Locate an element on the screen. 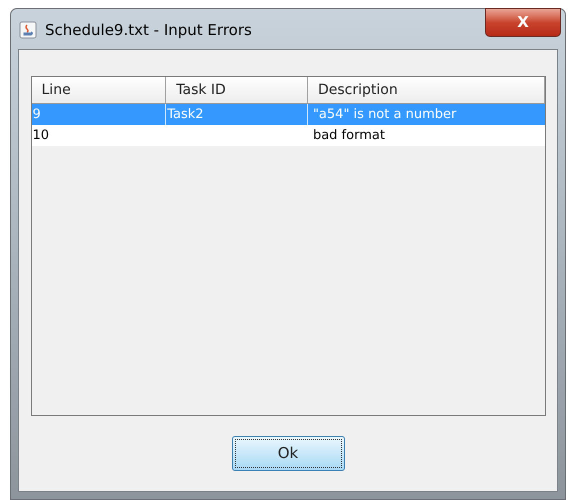 This screenshot has height=504, width=574. column-header: Line is located at coordinates (99, 90).